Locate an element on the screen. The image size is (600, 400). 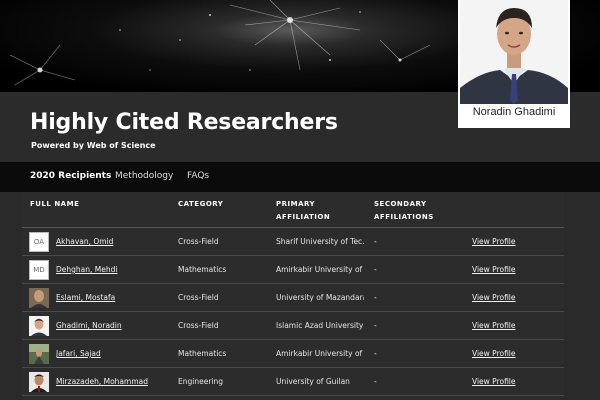
researcher-name-link: Jafari, Sajad is located at coordinates (111, 353).